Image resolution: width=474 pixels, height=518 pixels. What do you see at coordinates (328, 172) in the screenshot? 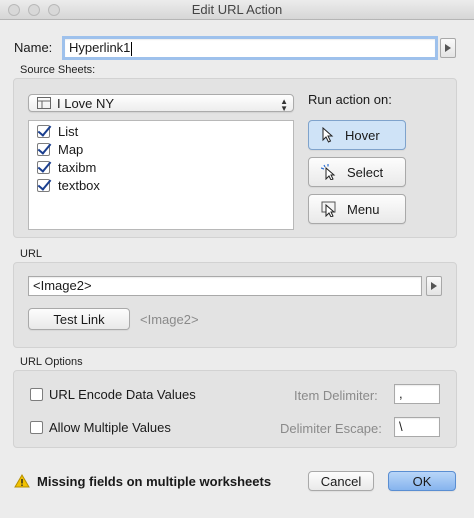
I see `click-pointer-icon` at bounding box center [328, 172].